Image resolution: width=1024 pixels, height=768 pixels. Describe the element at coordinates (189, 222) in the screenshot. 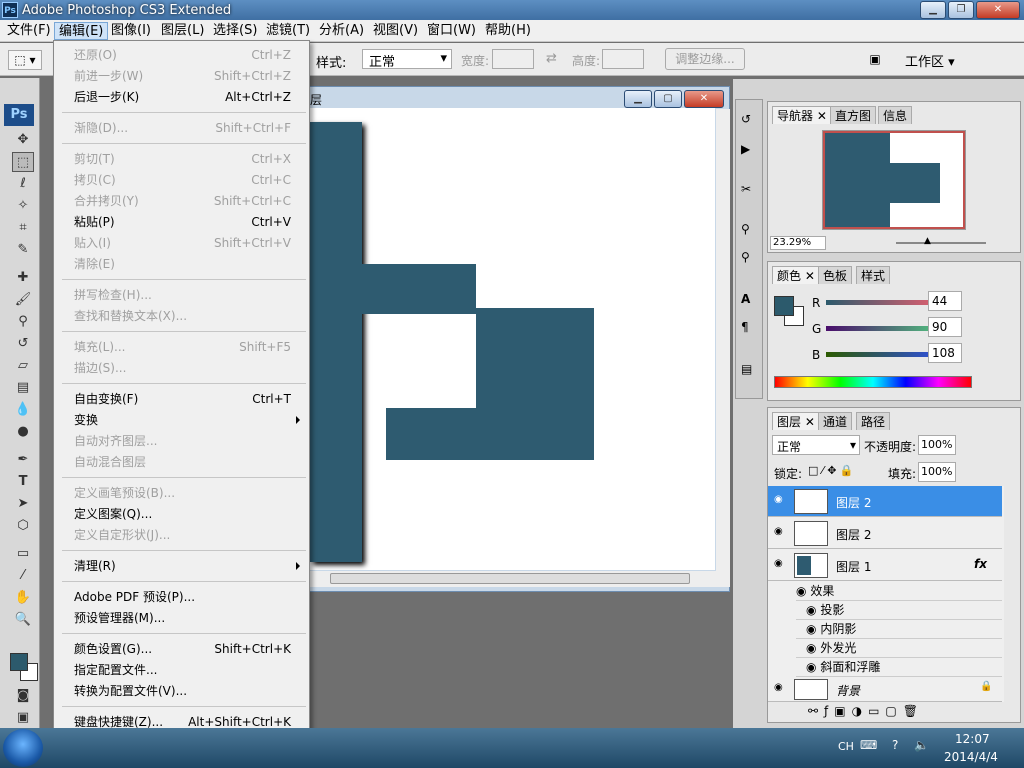

I see `menu-item: 粘贴(P) Ctrl+V` at that location.